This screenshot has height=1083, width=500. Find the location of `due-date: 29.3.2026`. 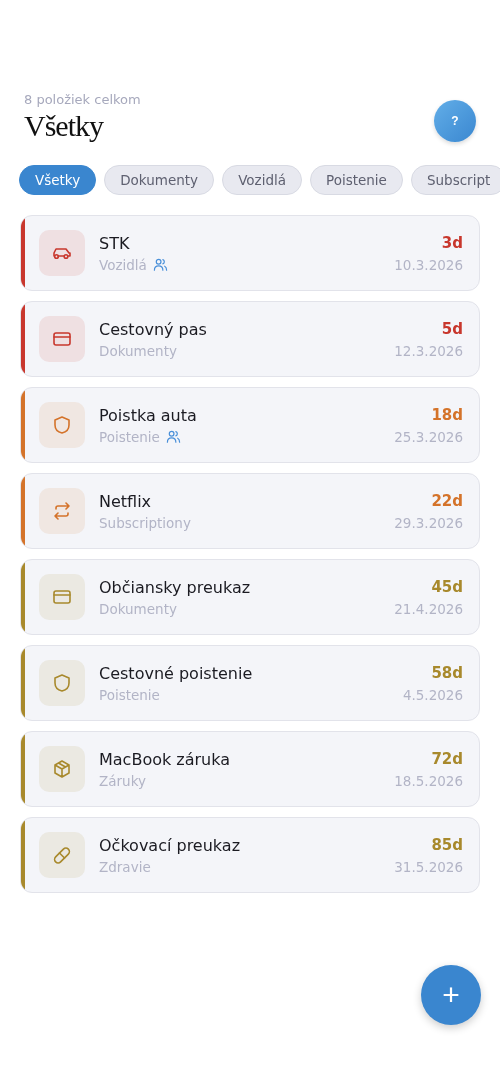

due-date: 29.3.2026 is located at coordinates (428, 522).